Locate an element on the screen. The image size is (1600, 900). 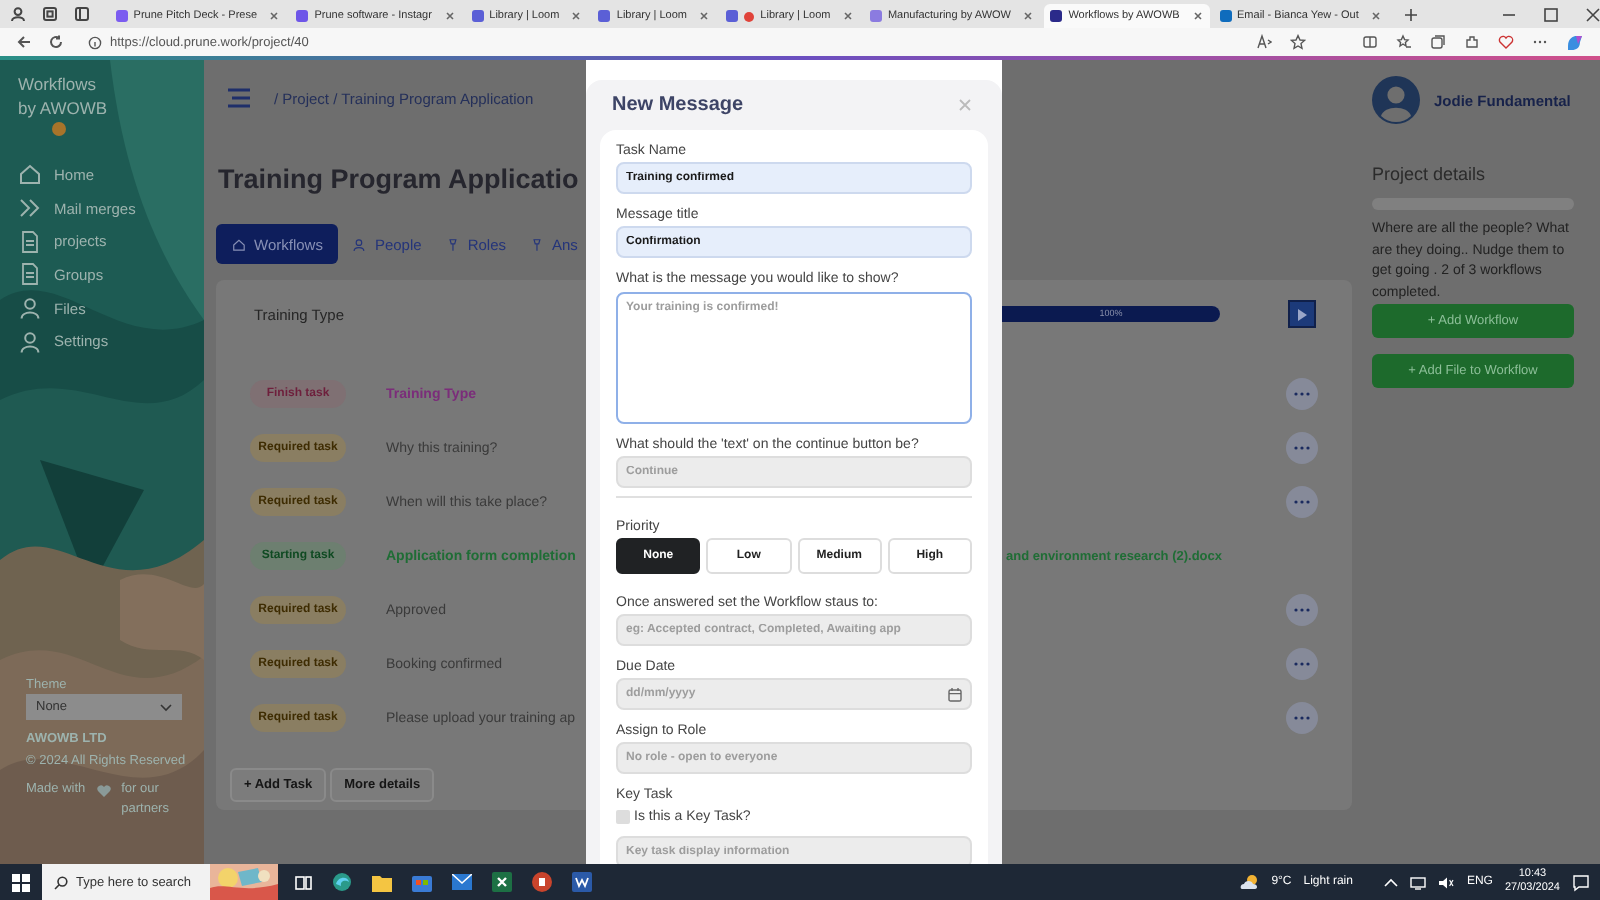
calendar-icon is located at coordinates (955, 694).